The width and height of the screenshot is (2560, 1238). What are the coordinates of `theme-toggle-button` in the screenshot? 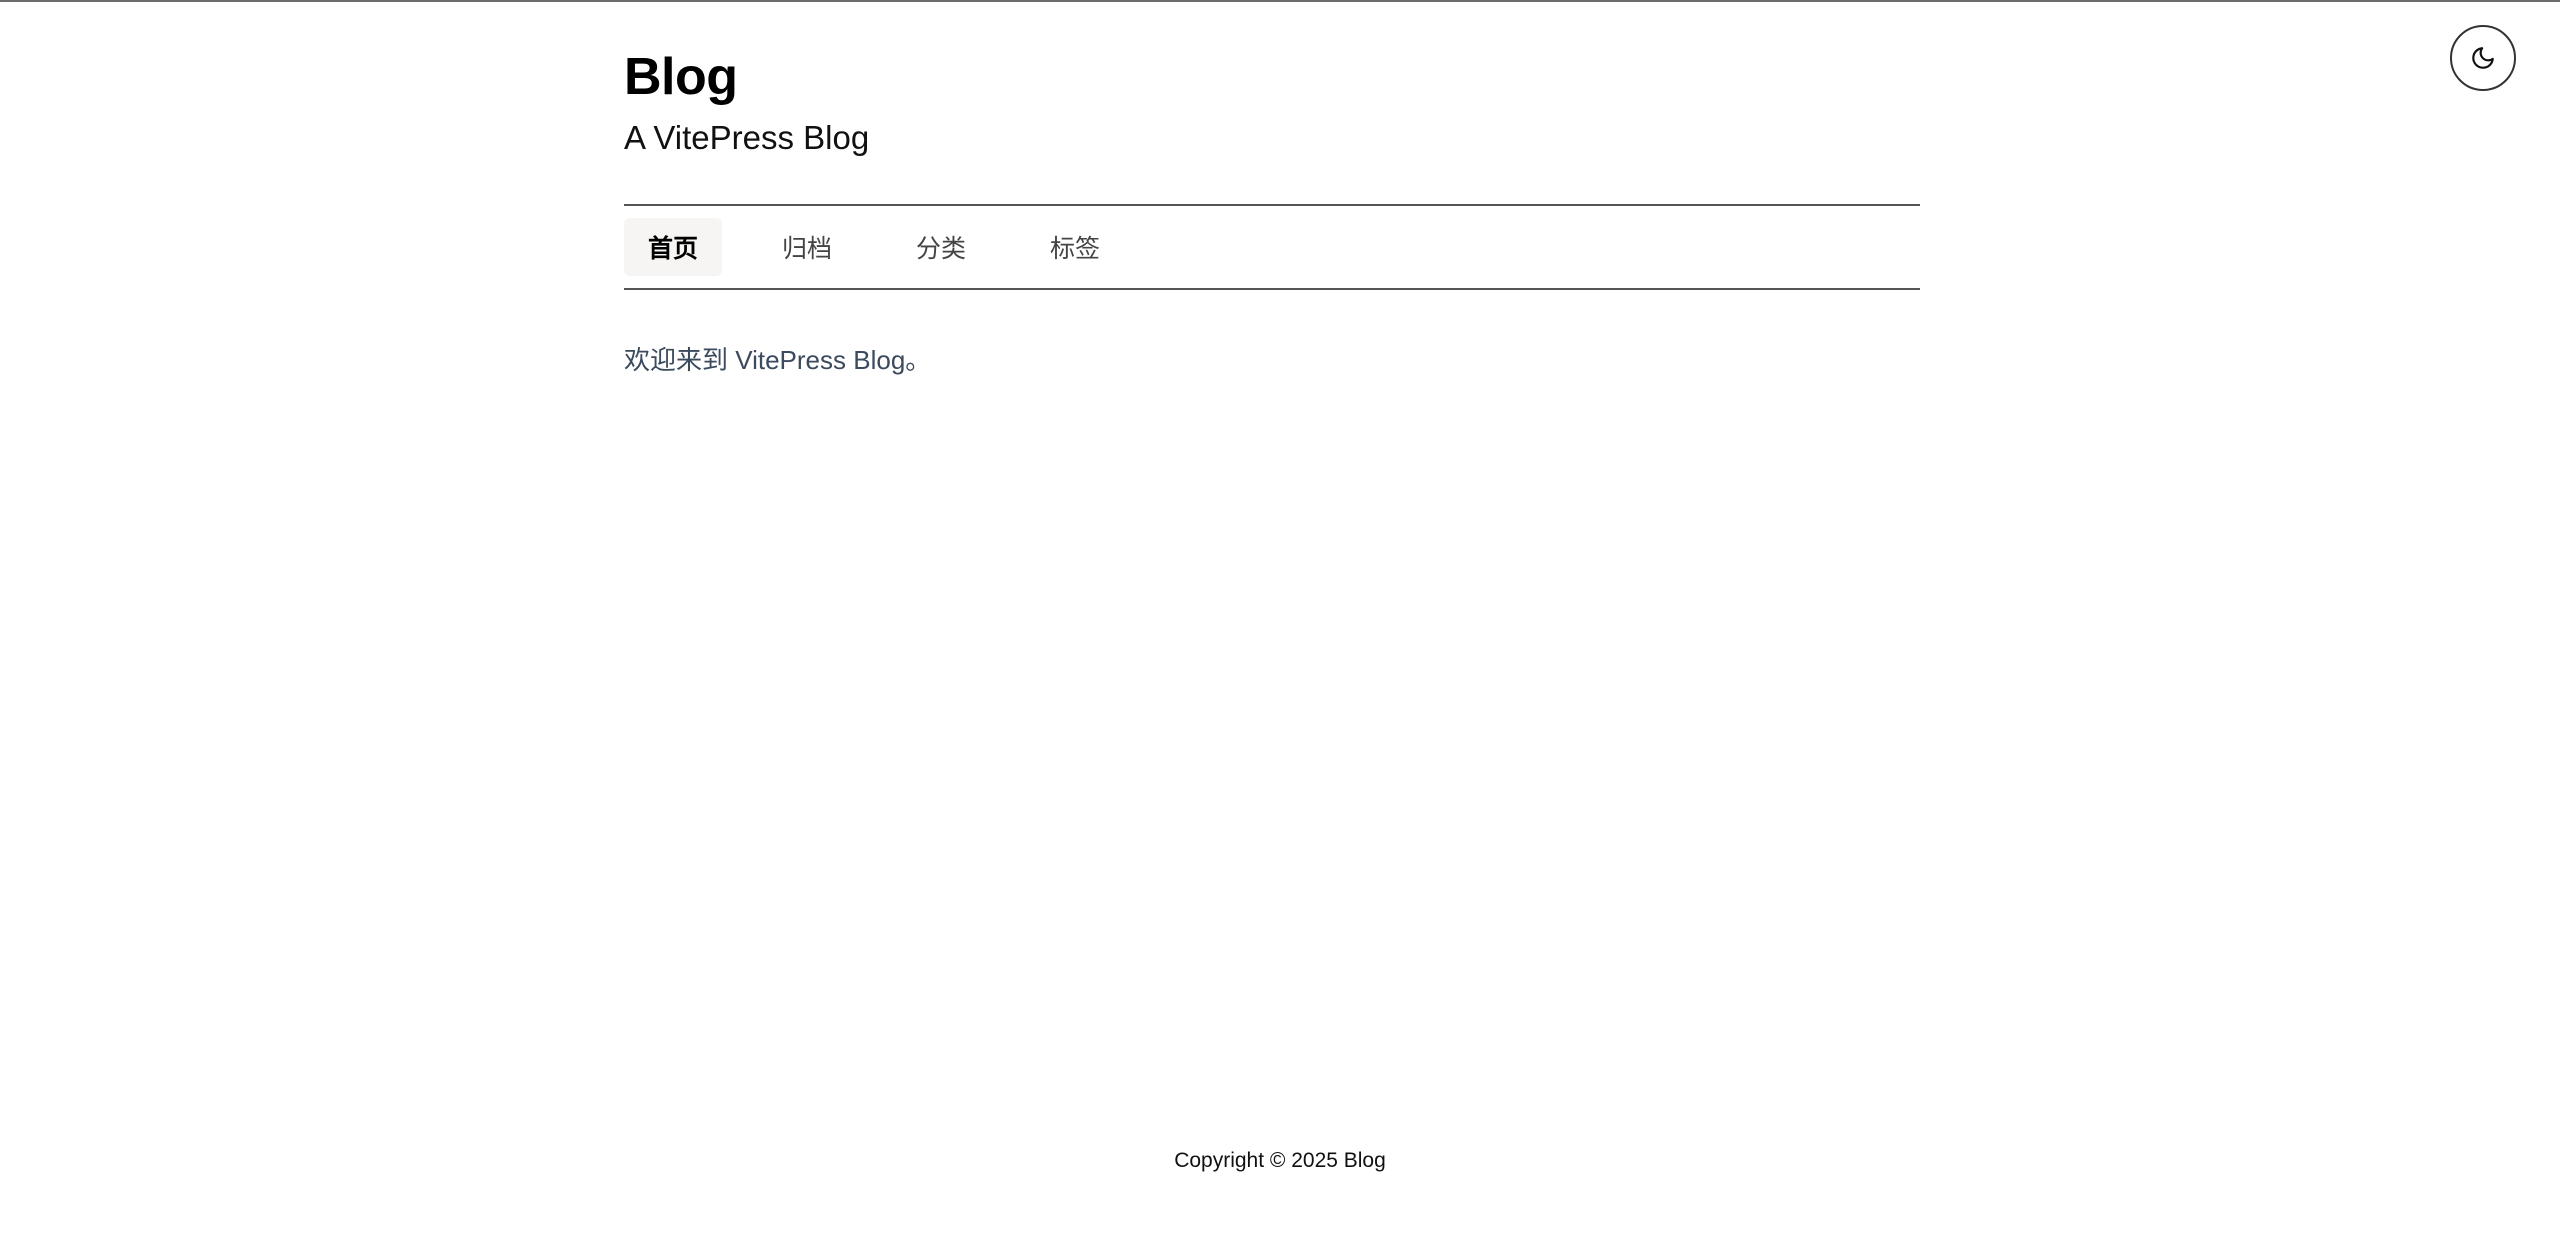 It's located at (2483, 58).